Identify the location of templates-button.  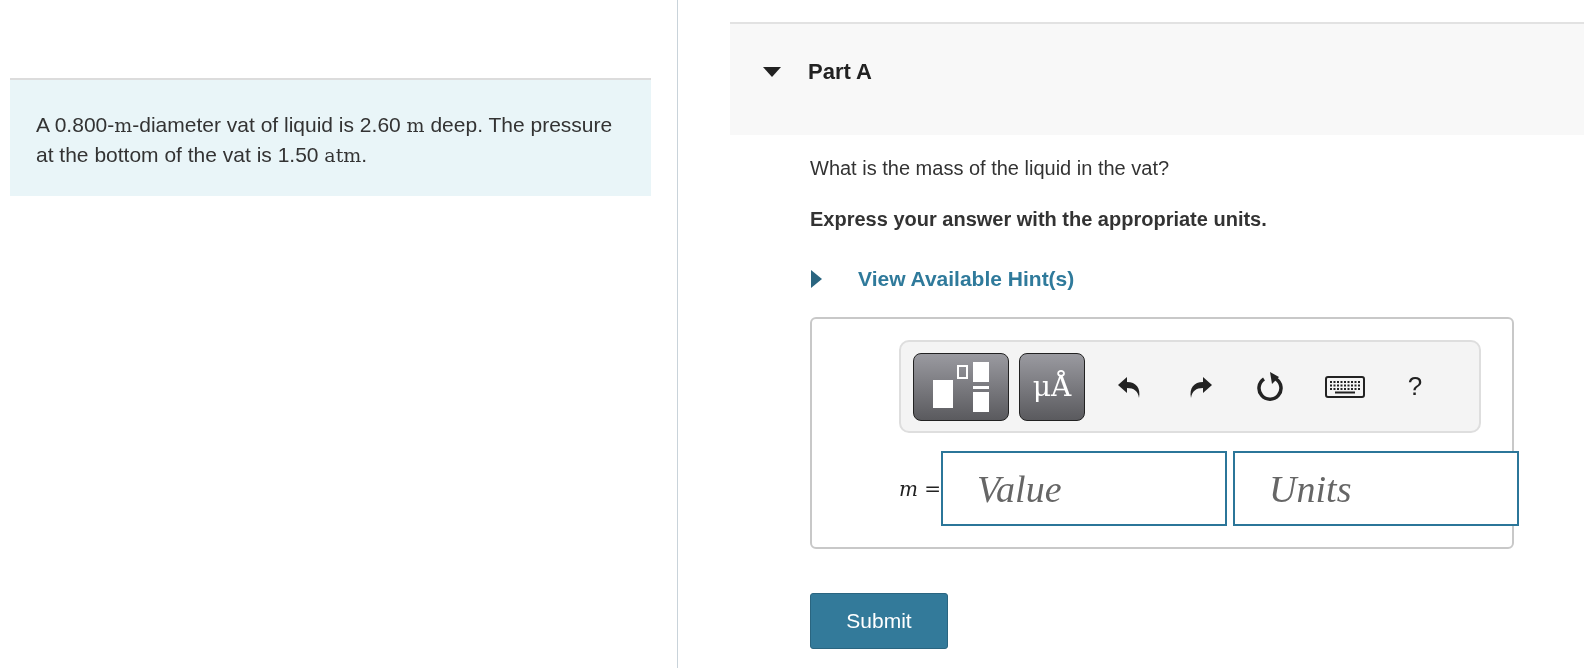
(961, 386).